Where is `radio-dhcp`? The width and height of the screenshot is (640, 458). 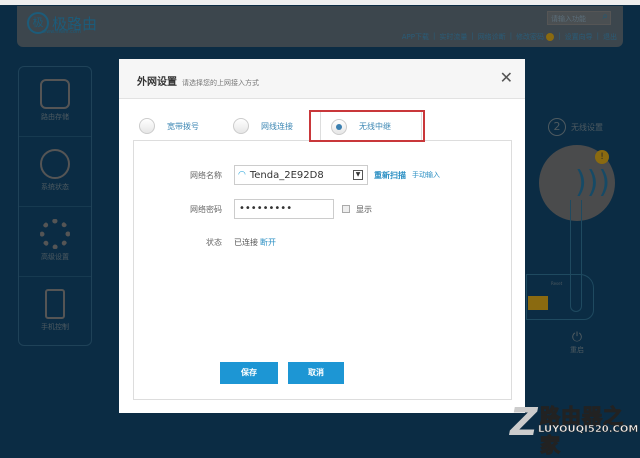
radio-dhcp is located at coordinates (241, 126).